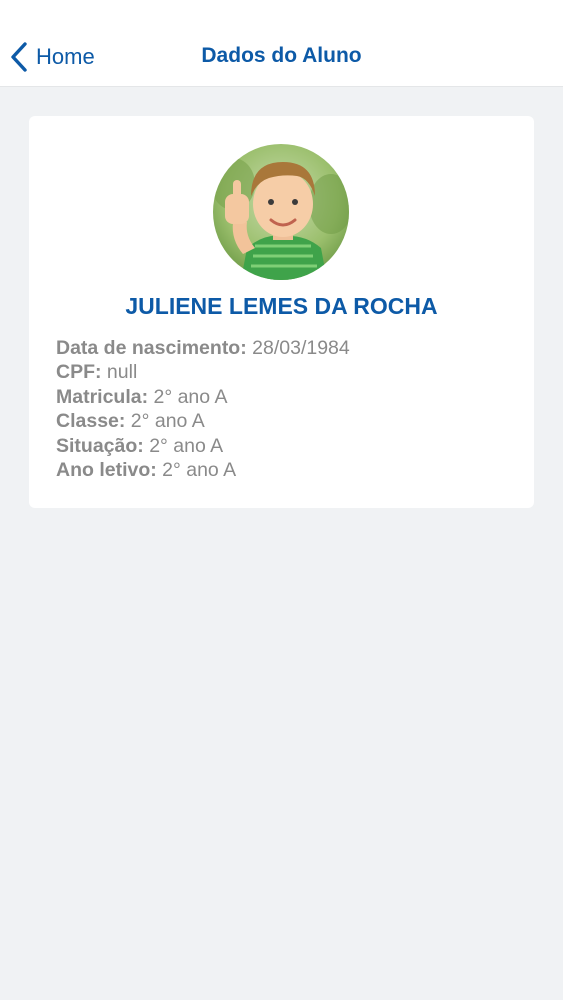 The height and width of the screenshot is (1000, 563). I want to click on navigation-bar: Home Dados do Aluno, so click(281, 43).